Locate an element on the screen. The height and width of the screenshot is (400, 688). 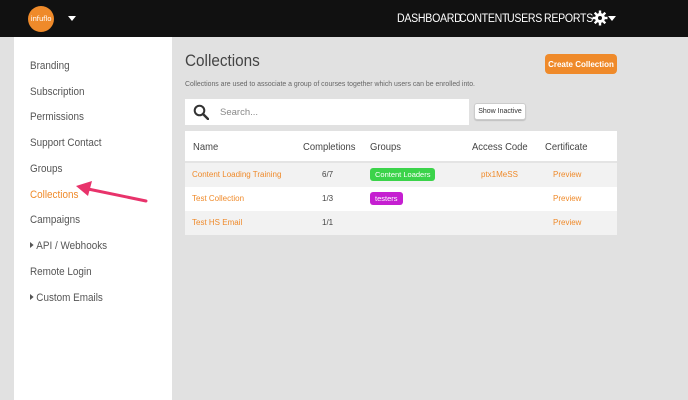
sidebar-item-label: Support Contact is located at coordinates (66, 143).